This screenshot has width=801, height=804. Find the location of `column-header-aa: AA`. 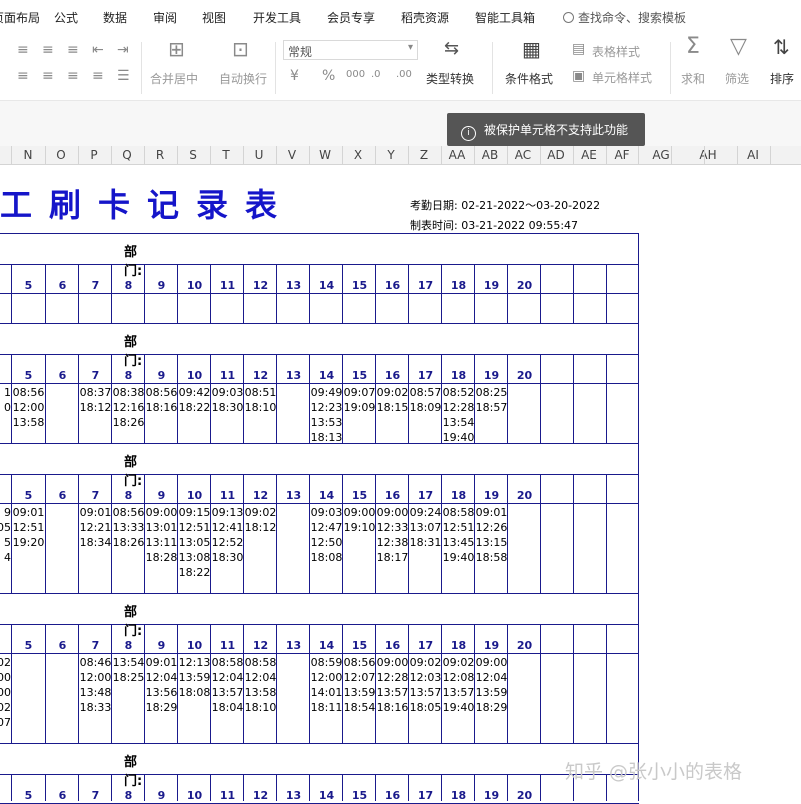

column-header-aa: AA is located at coordinates (457, 155).